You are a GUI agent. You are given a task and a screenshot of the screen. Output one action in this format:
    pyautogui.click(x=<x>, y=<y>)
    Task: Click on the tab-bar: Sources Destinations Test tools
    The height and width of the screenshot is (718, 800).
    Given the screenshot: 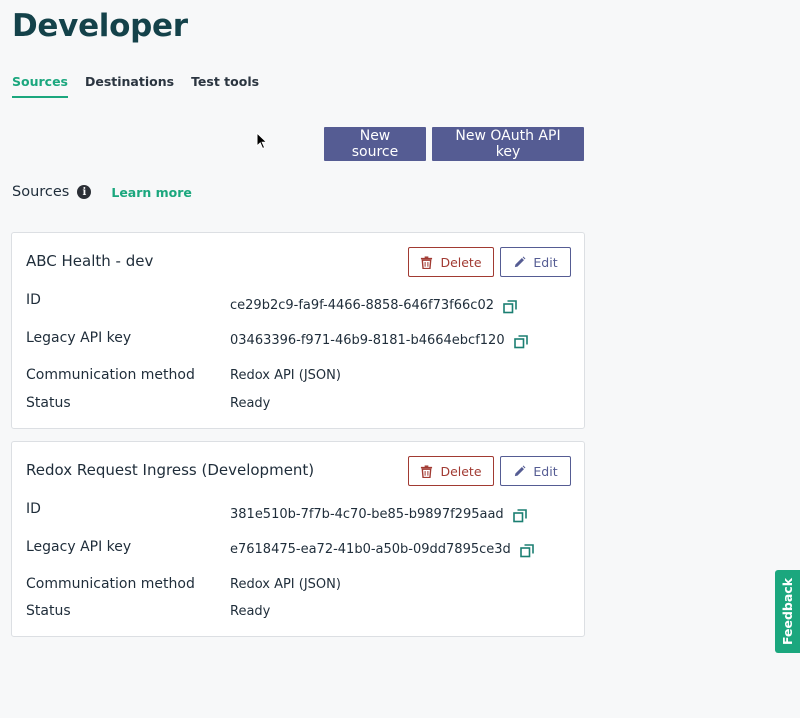 What is the action you would take?
    pyautogui.click(x=135, y=86)
    